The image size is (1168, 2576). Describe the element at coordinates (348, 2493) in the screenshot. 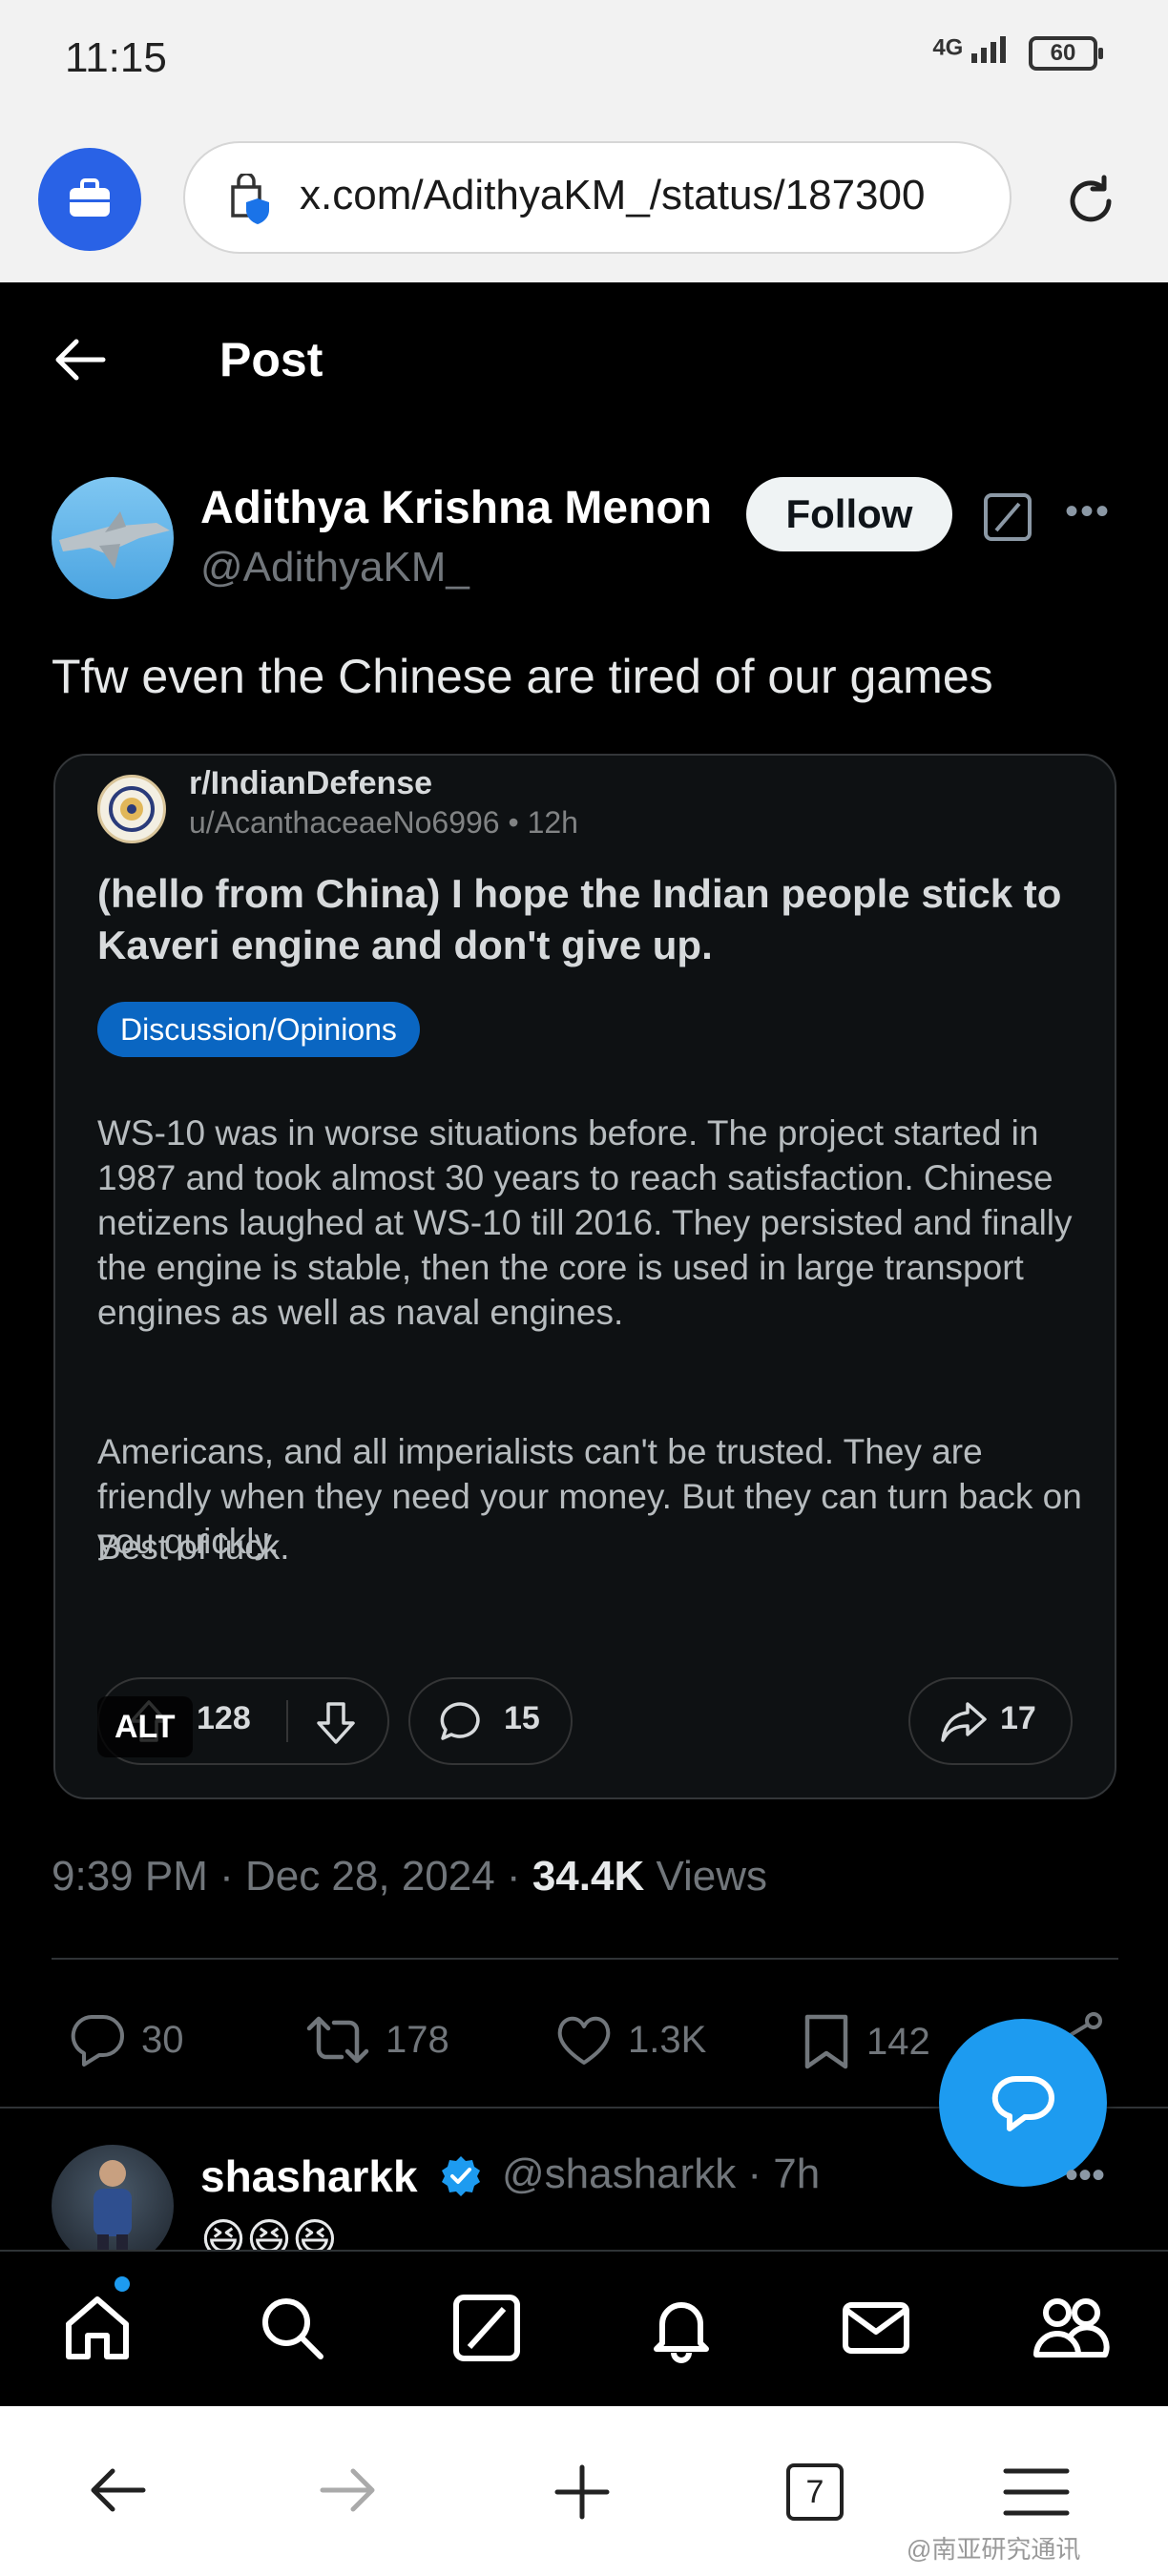

I see `browser-forward-icon` at that location.